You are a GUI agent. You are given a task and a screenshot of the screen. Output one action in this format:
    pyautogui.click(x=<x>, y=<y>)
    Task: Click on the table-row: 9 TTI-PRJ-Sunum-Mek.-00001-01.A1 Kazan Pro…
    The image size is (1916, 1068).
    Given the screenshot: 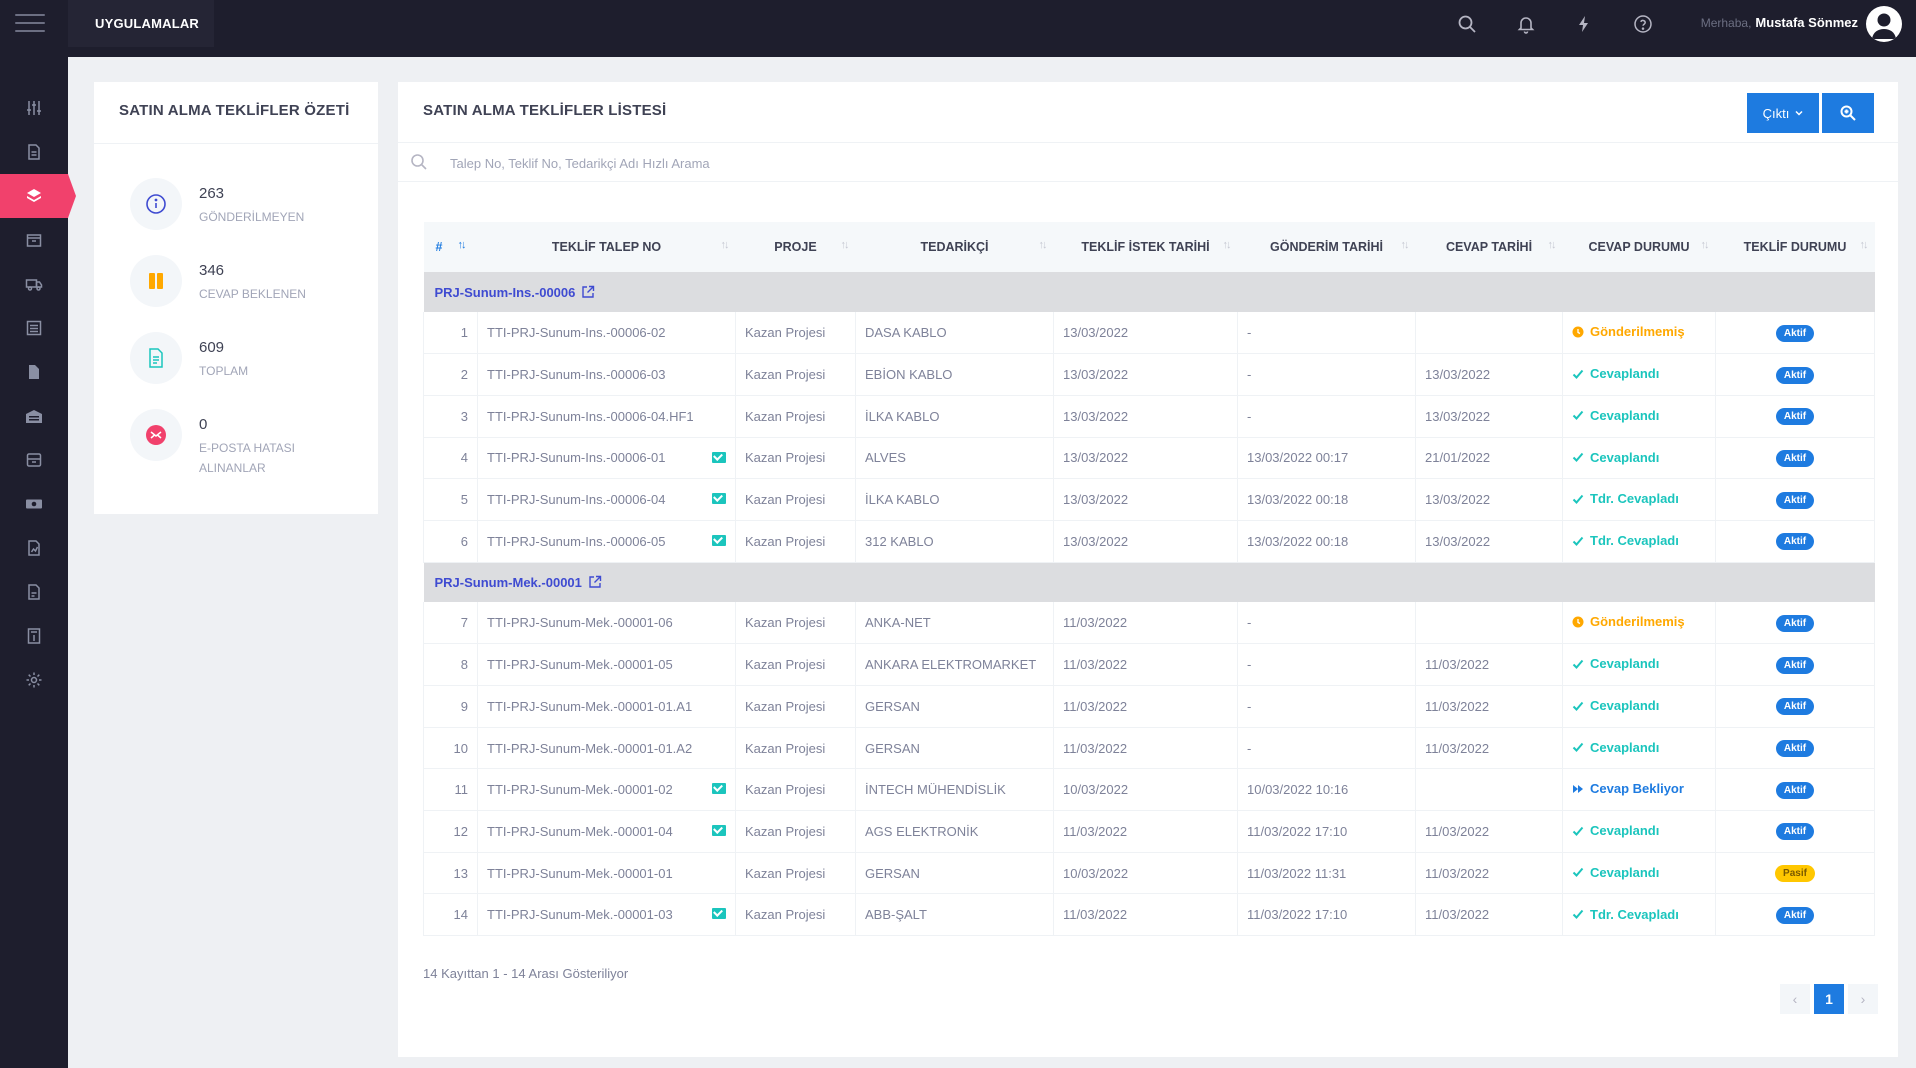 What is the action you would take?
    pyautogui.click(x=1149, y=706)
    